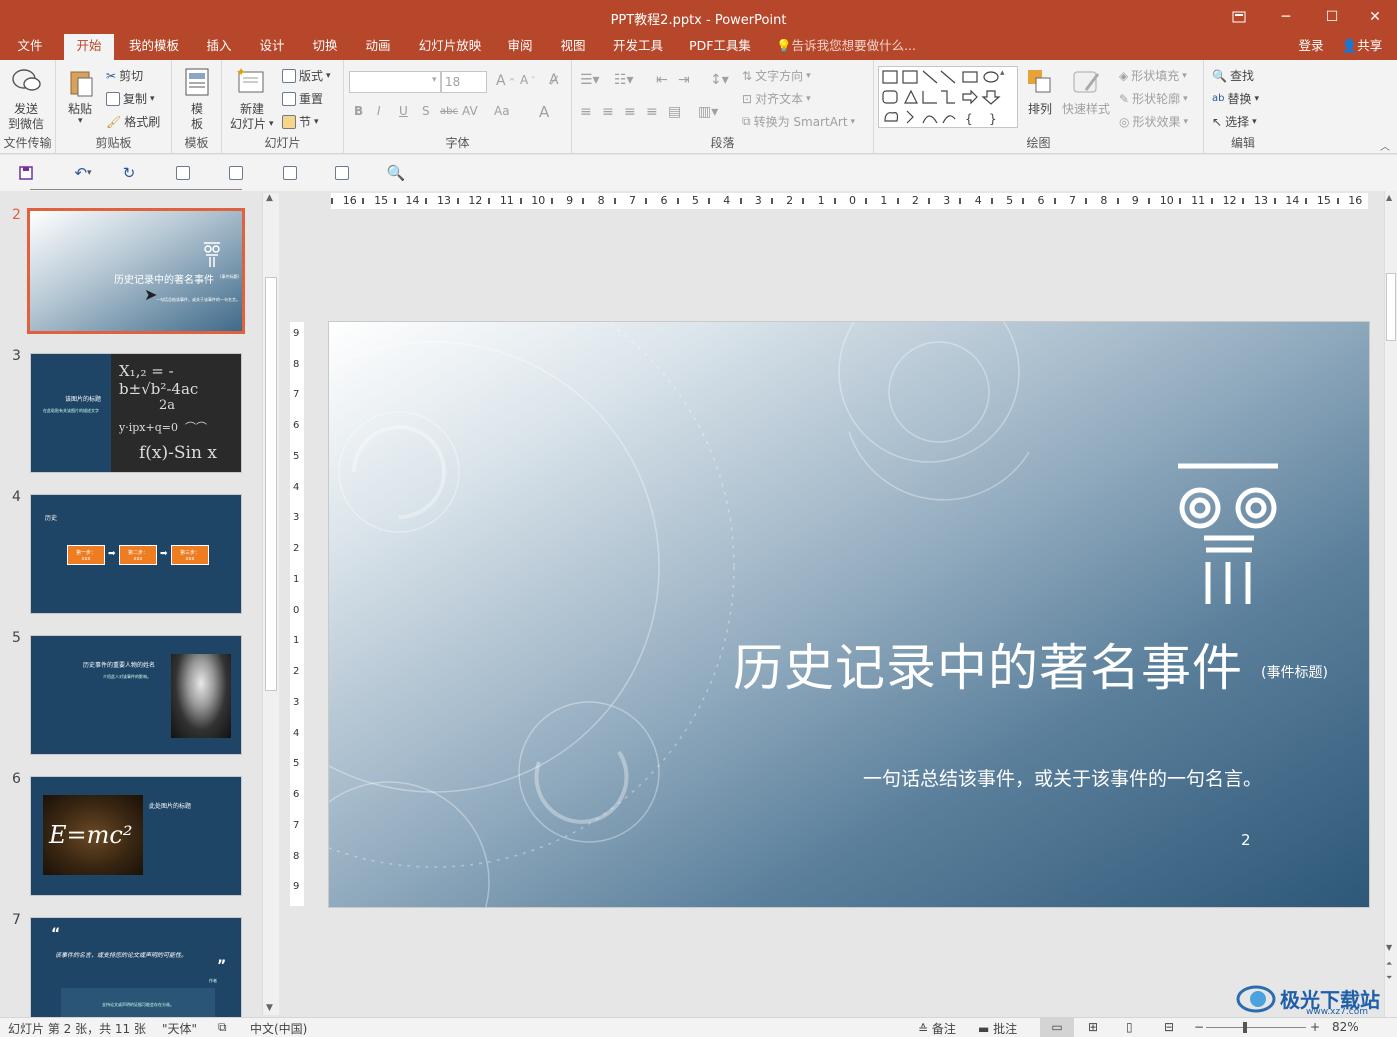  I want to click on new-slide-label-2: 幻灯片 ▾, so click(252, 123).